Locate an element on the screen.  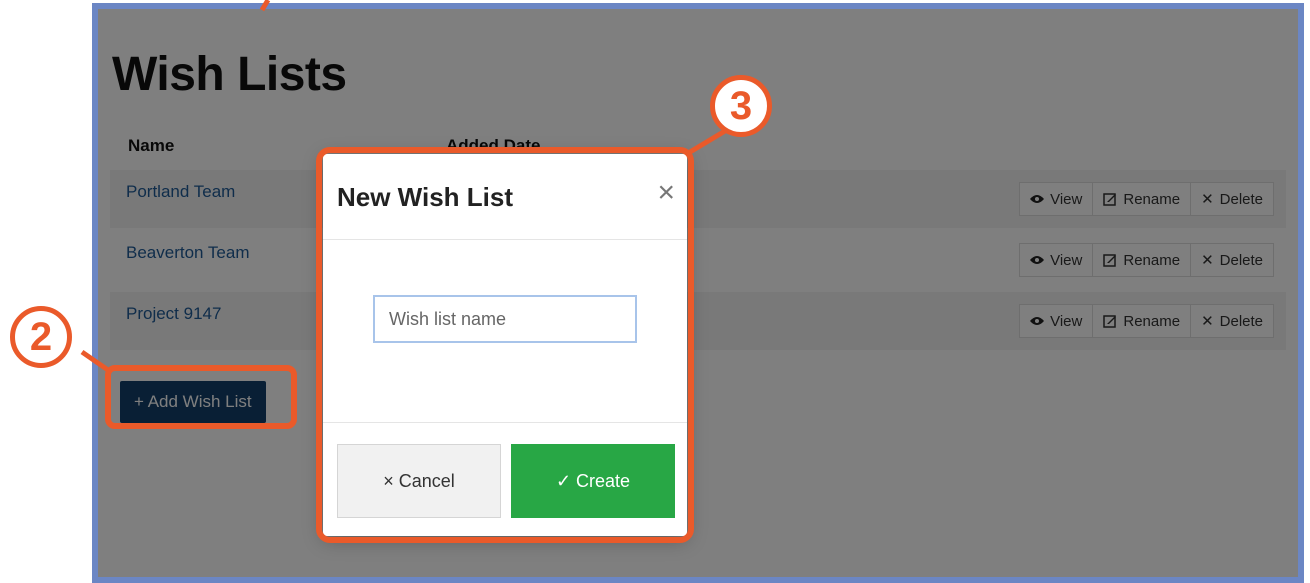
highlight-add-button is located at coordinates (201, 397).